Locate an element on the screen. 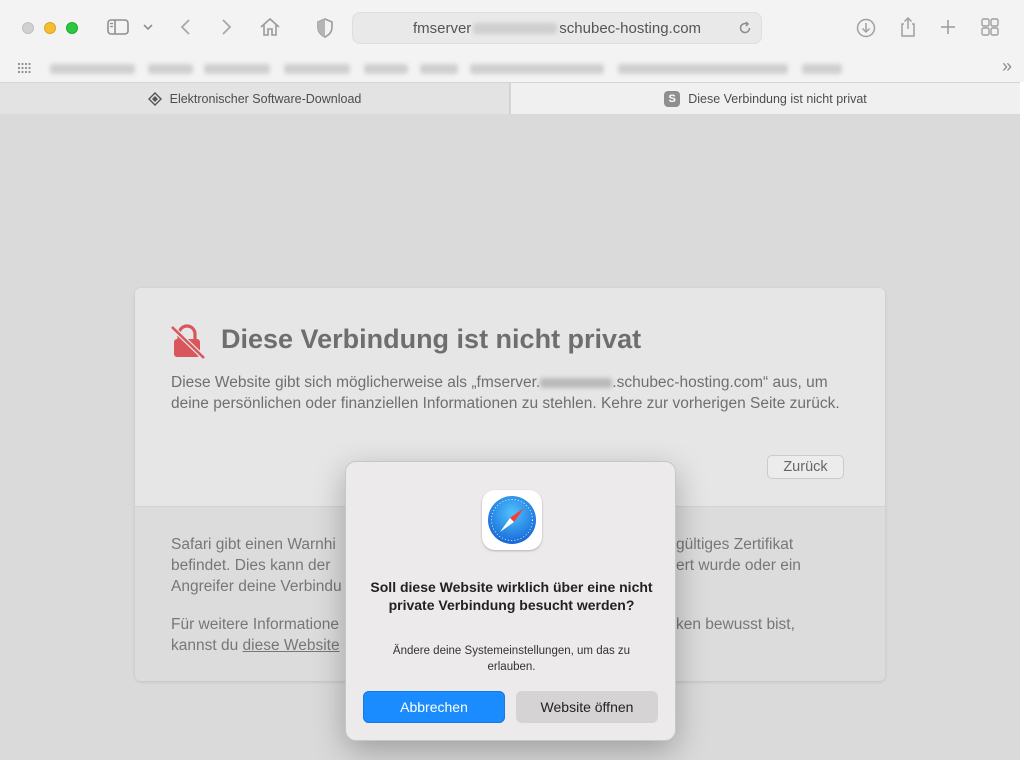  details-line-1-right: gültiges Zertifikat is located at coordinates (735, 544).